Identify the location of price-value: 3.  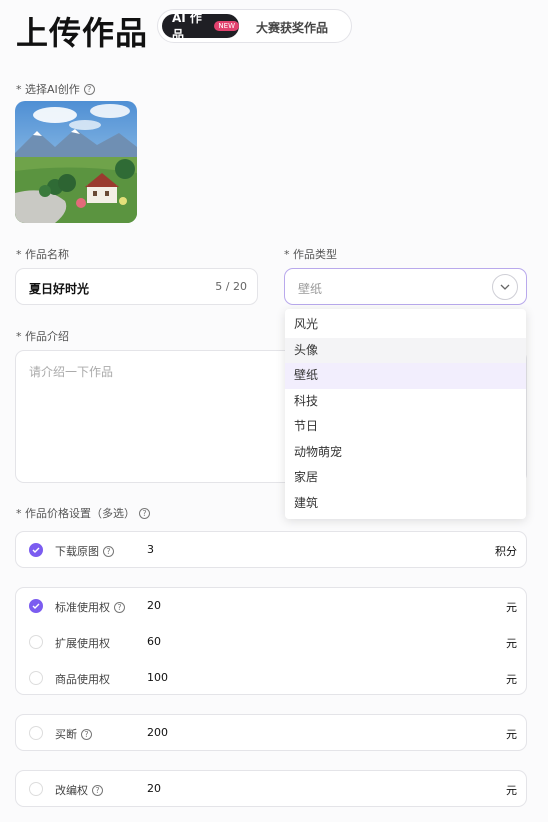
(150, 549).